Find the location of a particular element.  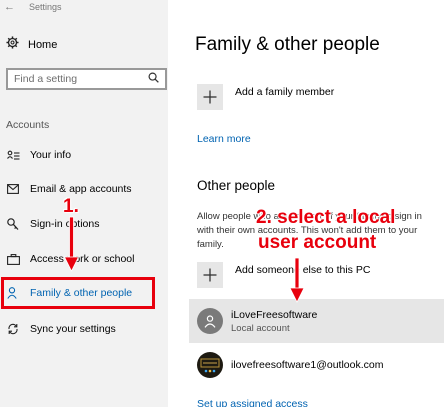

add-family-member-label: Add a family member is located at coordinates (285, 92).